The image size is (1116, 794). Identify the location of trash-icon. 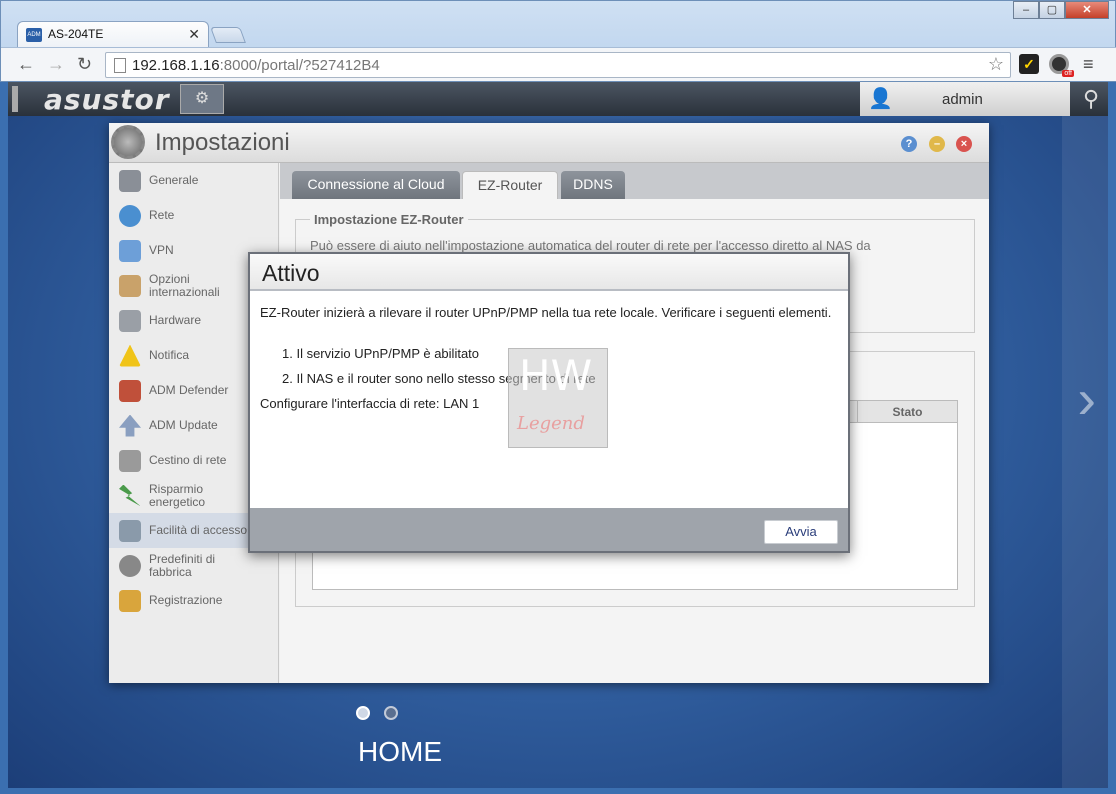
(130, 460).